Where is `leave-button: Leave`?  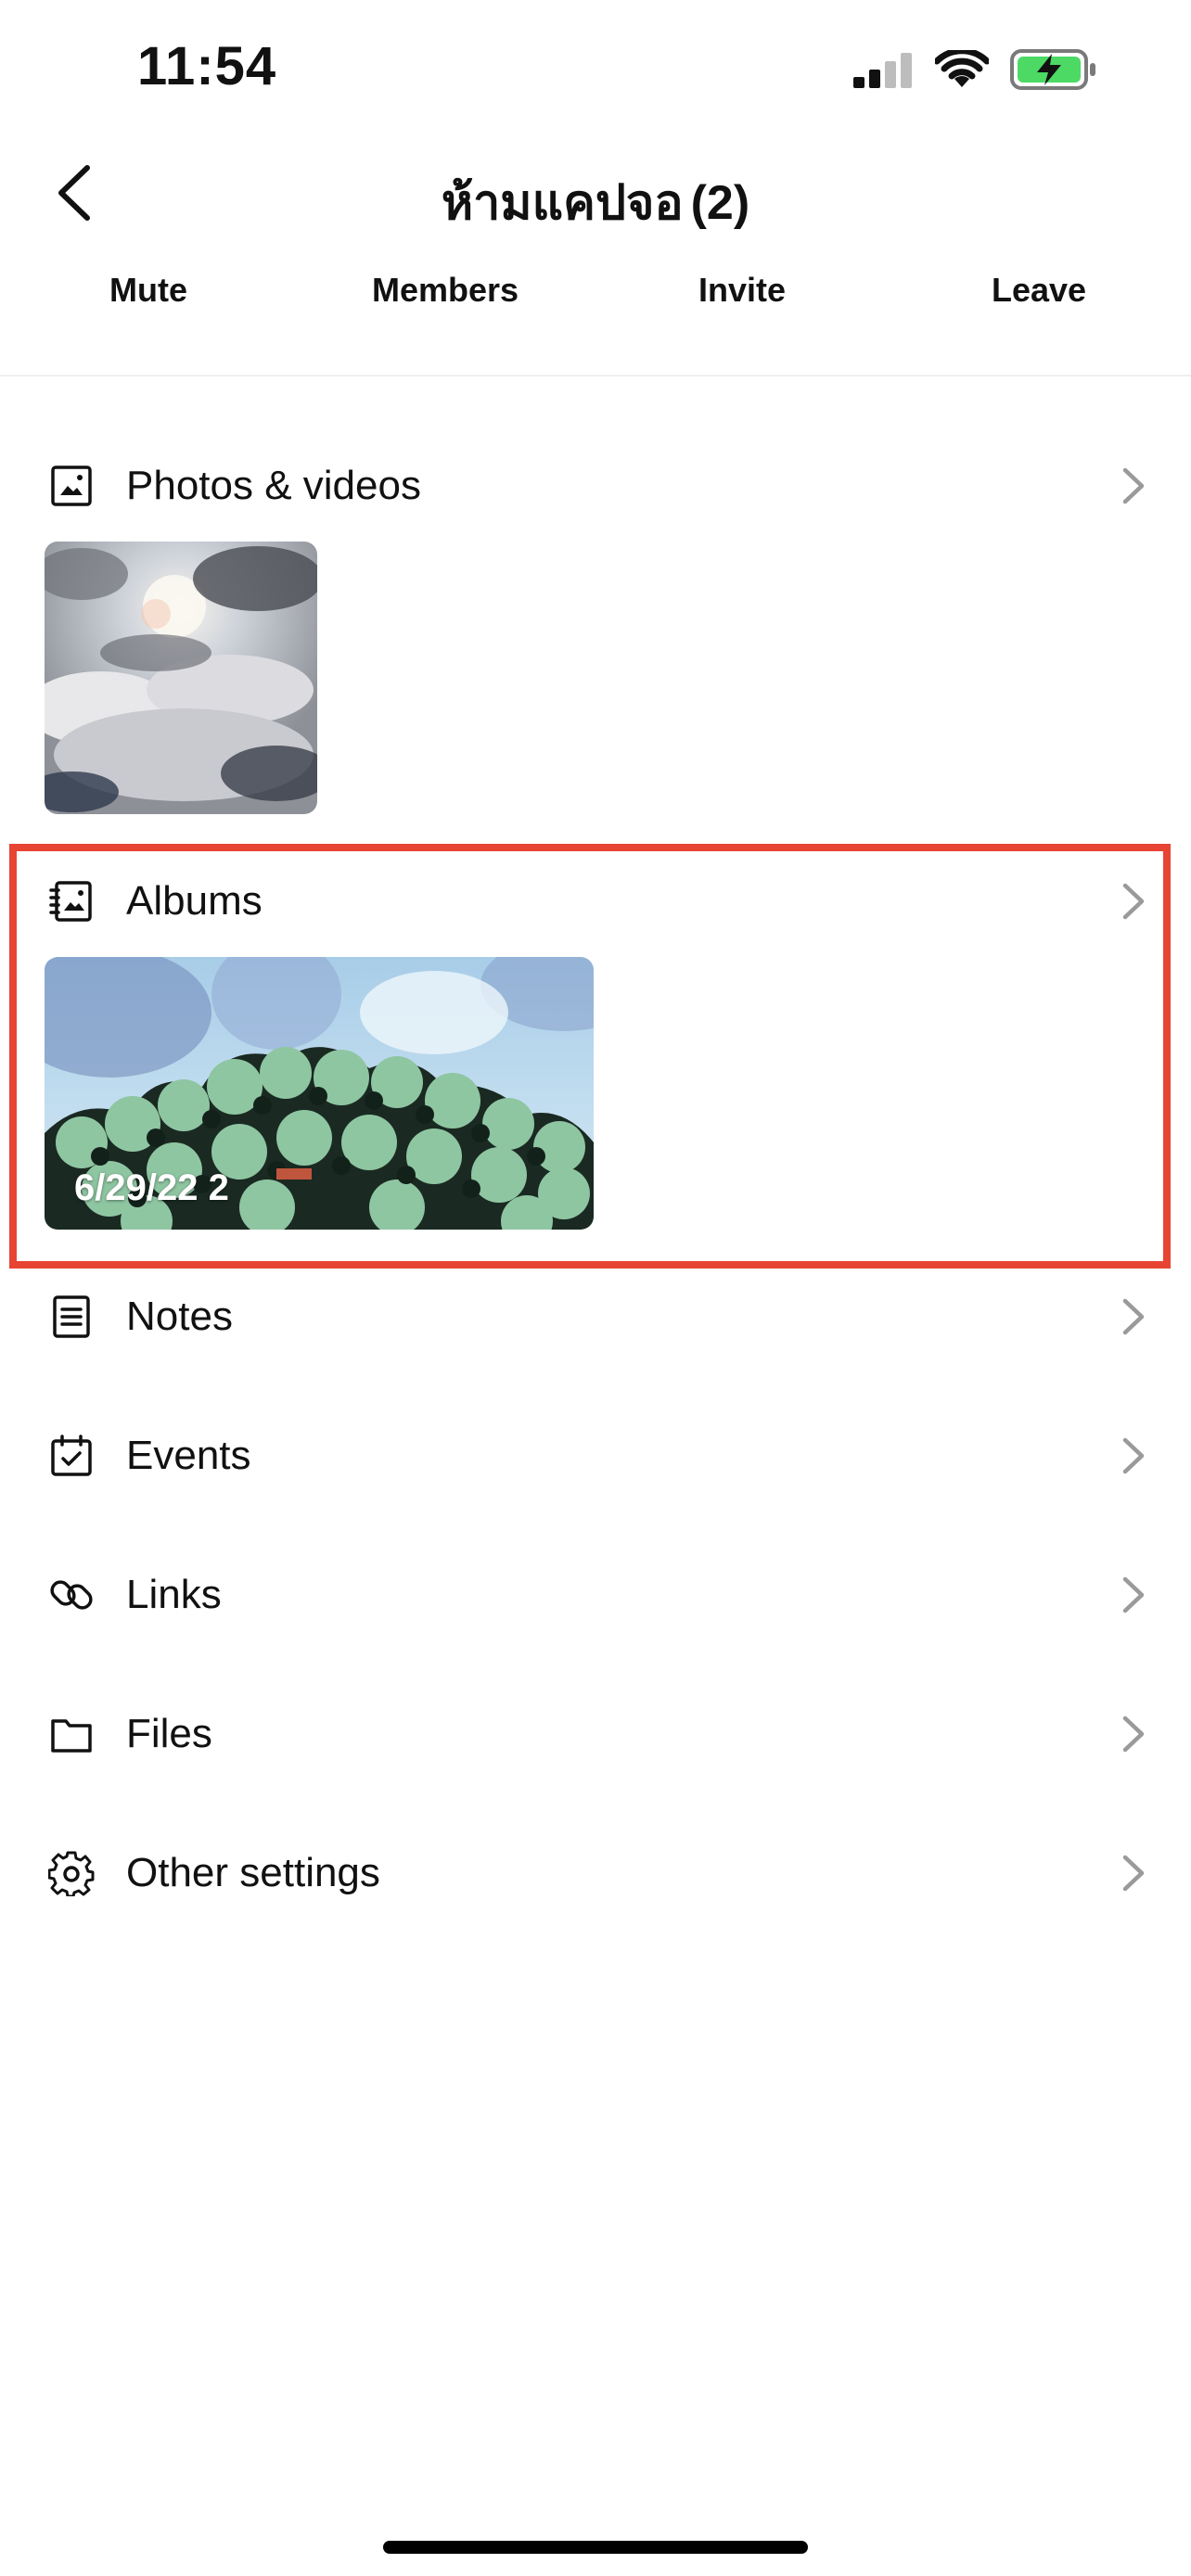
leave-button: Leave is located at coordinates (1038, 291).